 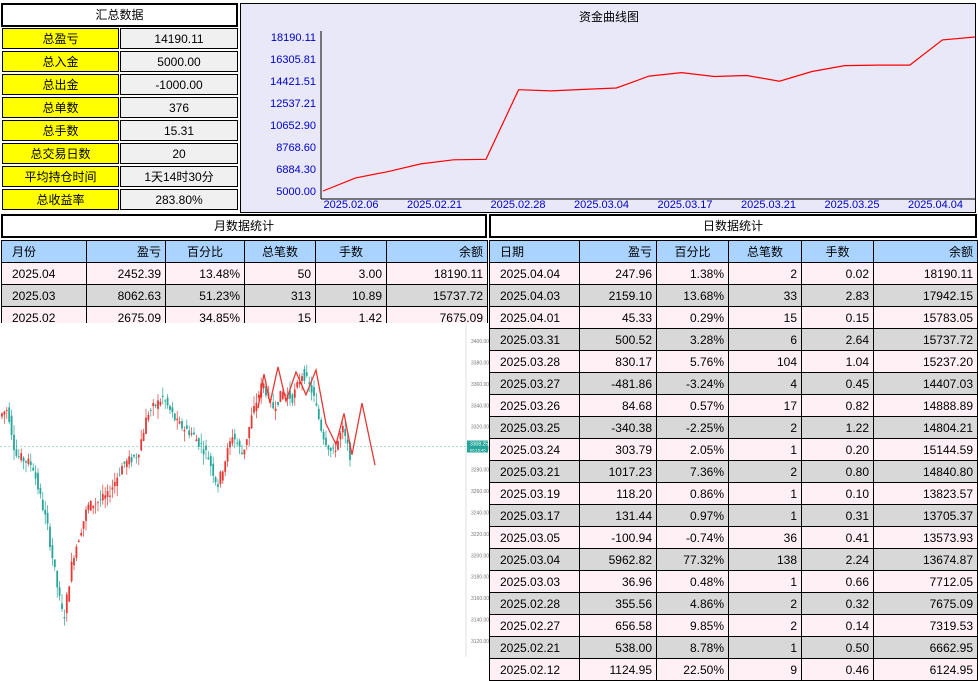 What do you see at coordinates (126, 251) in the screenshot?
I see `monthly-col-header: 盈亏` at bounding box center [126, 251].